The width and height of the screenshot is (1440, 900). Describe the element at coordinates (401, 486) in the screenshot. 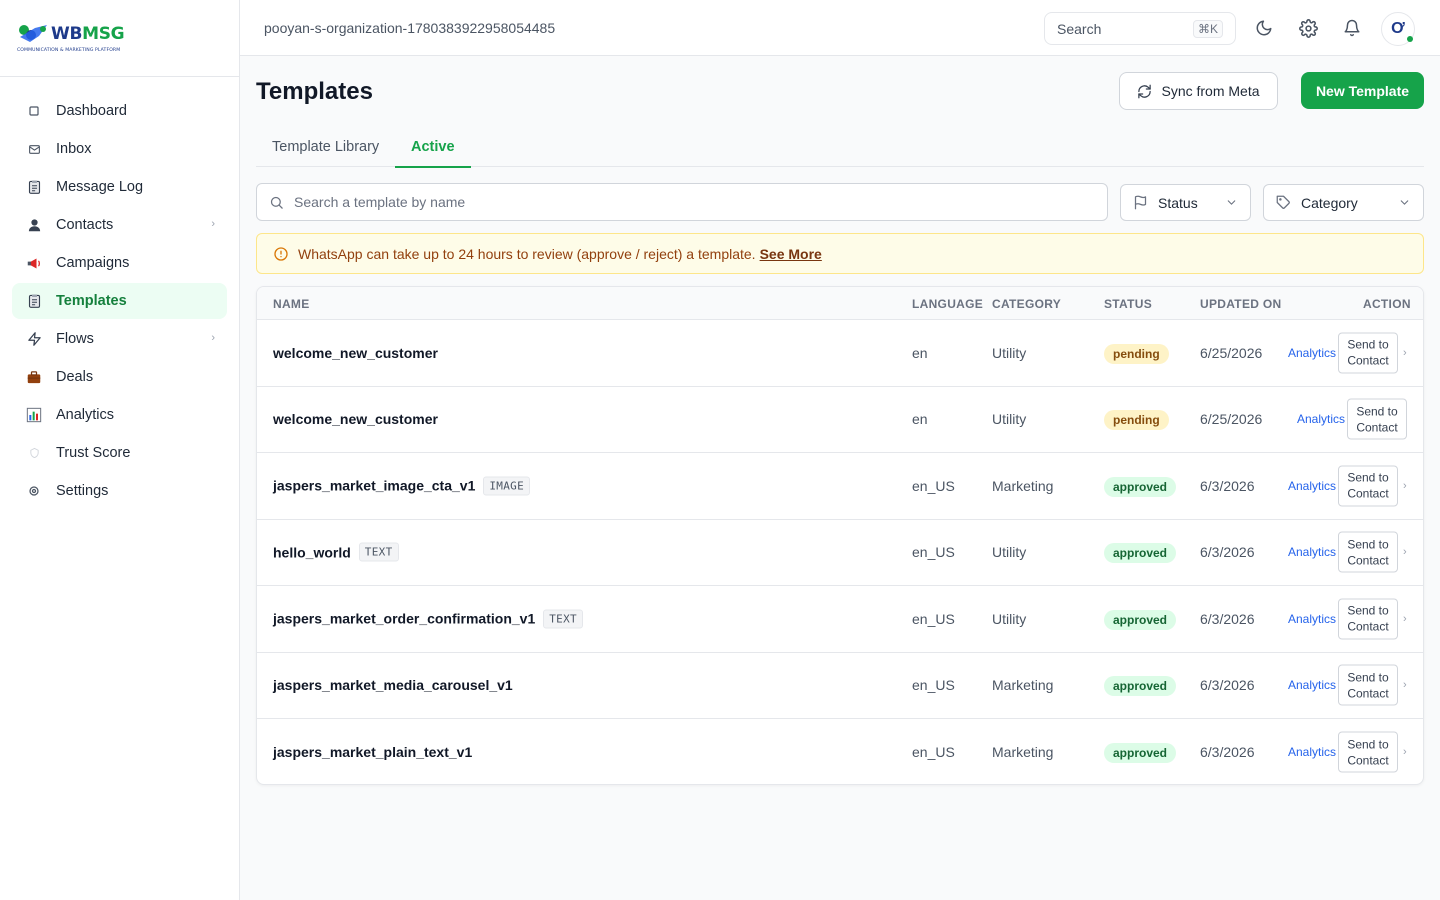

I see `template-name-cell: jaspers_market_image_cta_v1 IMAGE` at that location.